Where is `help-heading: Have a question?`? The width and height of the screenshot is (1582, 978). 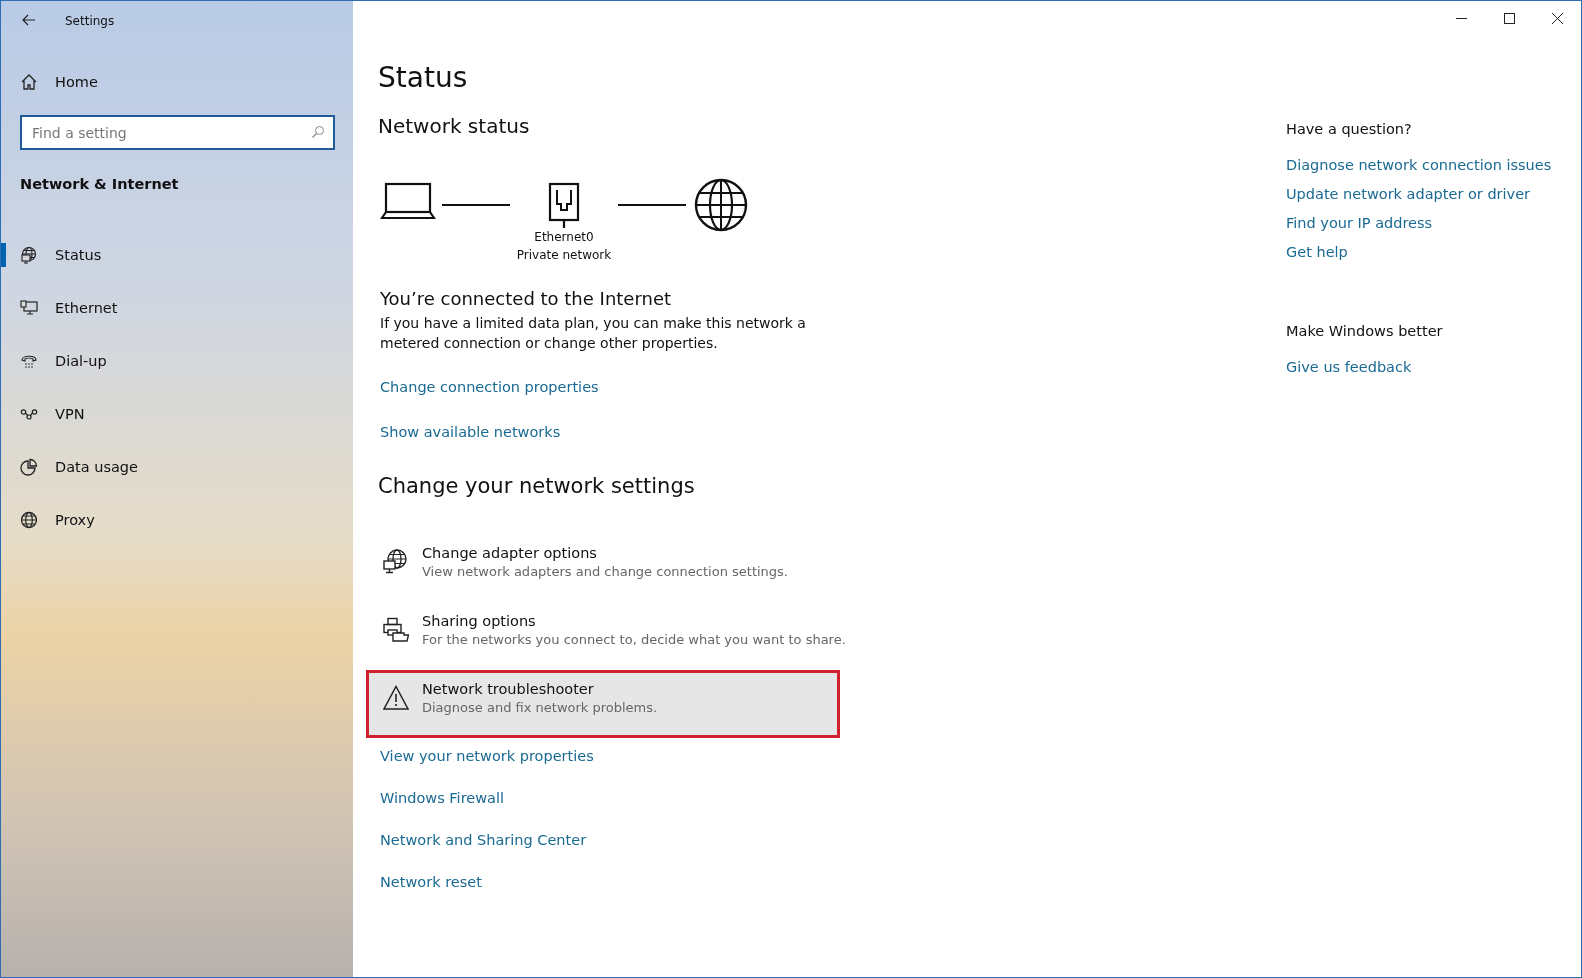 help-heading: Have a question? is located at coordinates (1349, 129).